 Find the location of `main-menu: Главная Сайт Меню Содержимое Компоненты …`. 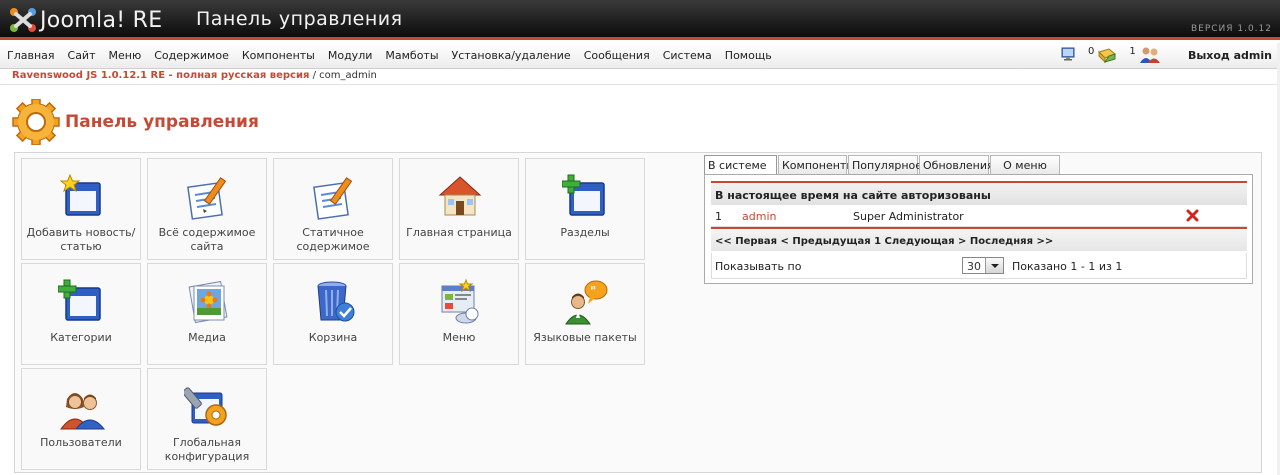

main-menu: Главная Сайт Меню Содержимое Компоненты … is located at coordinates (396, 55).